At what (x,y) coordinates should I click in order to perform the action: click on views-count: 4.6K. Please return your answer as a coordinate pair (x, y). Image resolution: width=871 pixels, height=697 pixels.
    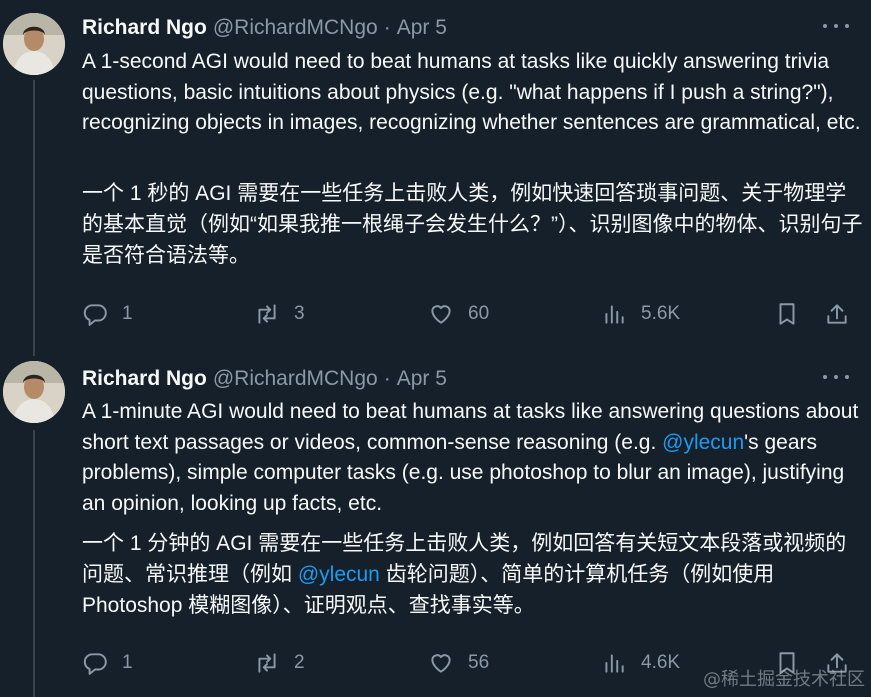
    Looking at the image, I should click on (661, 662).